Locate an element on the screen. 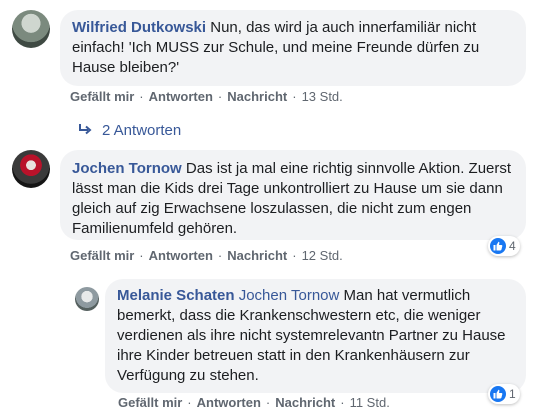 This screenshot has height=411, width=544. reaction-count: 4 is located at coordinates (504, 246).